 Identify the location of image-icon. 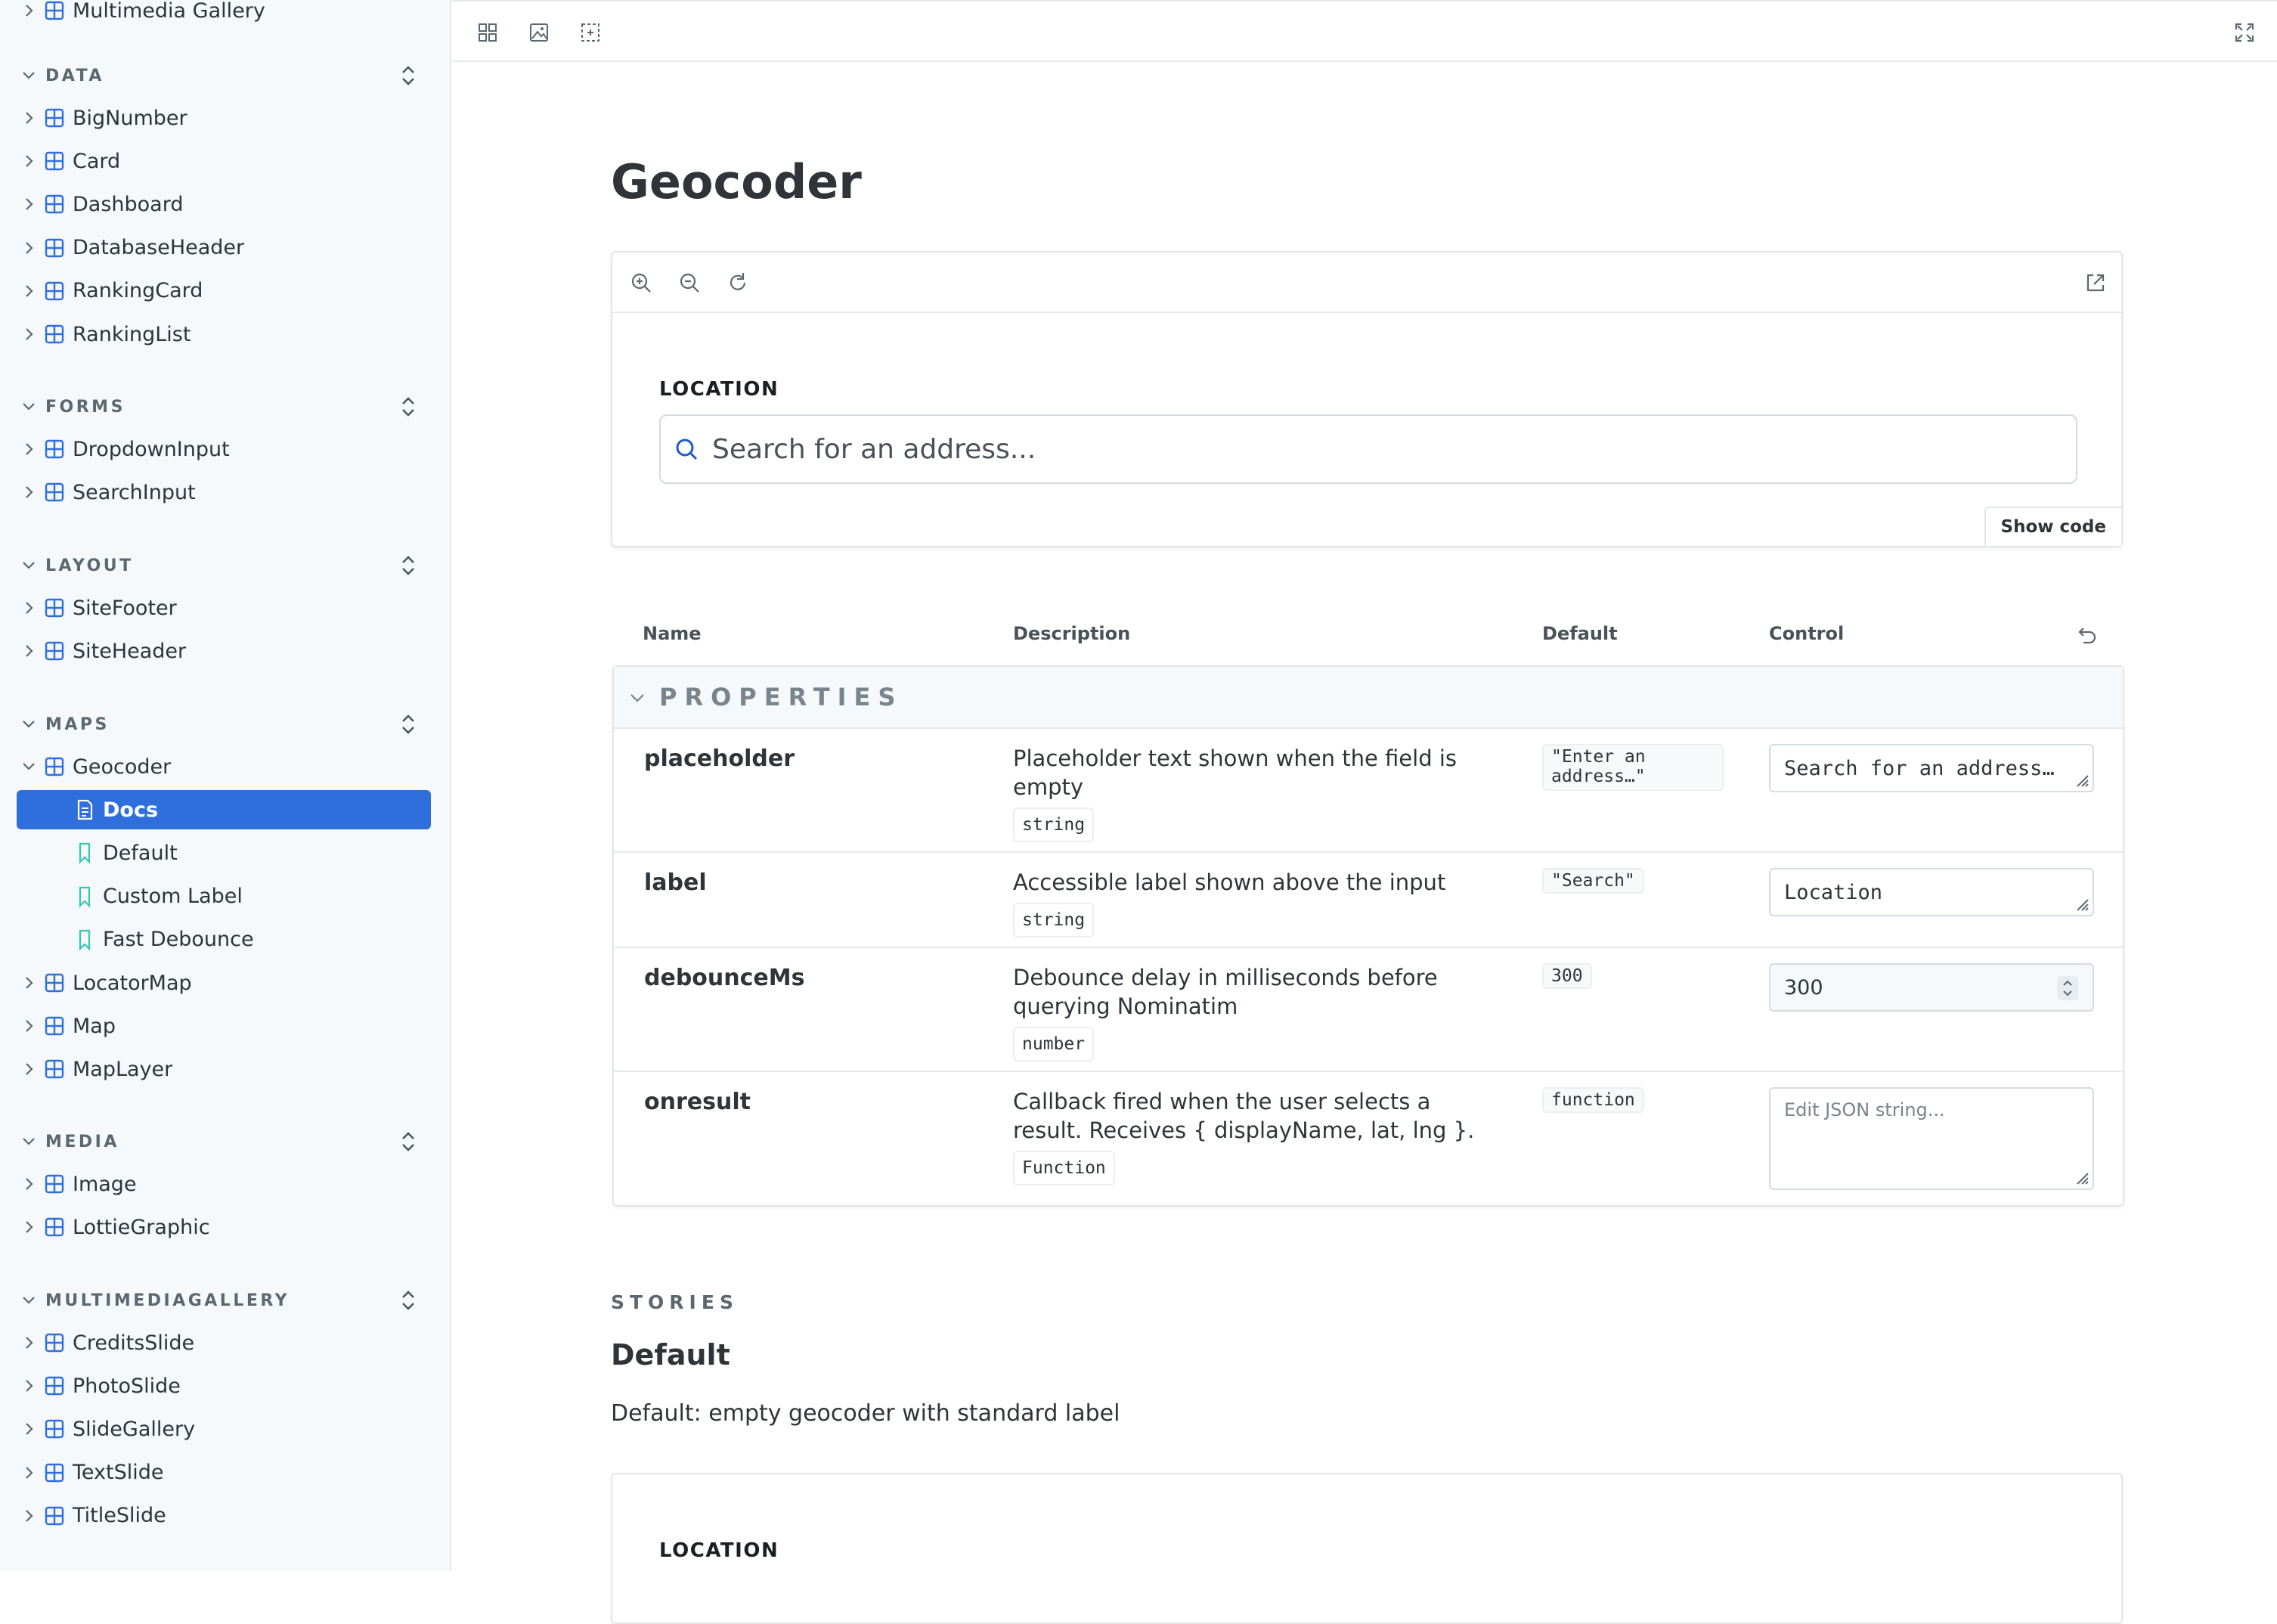
(539, 32).